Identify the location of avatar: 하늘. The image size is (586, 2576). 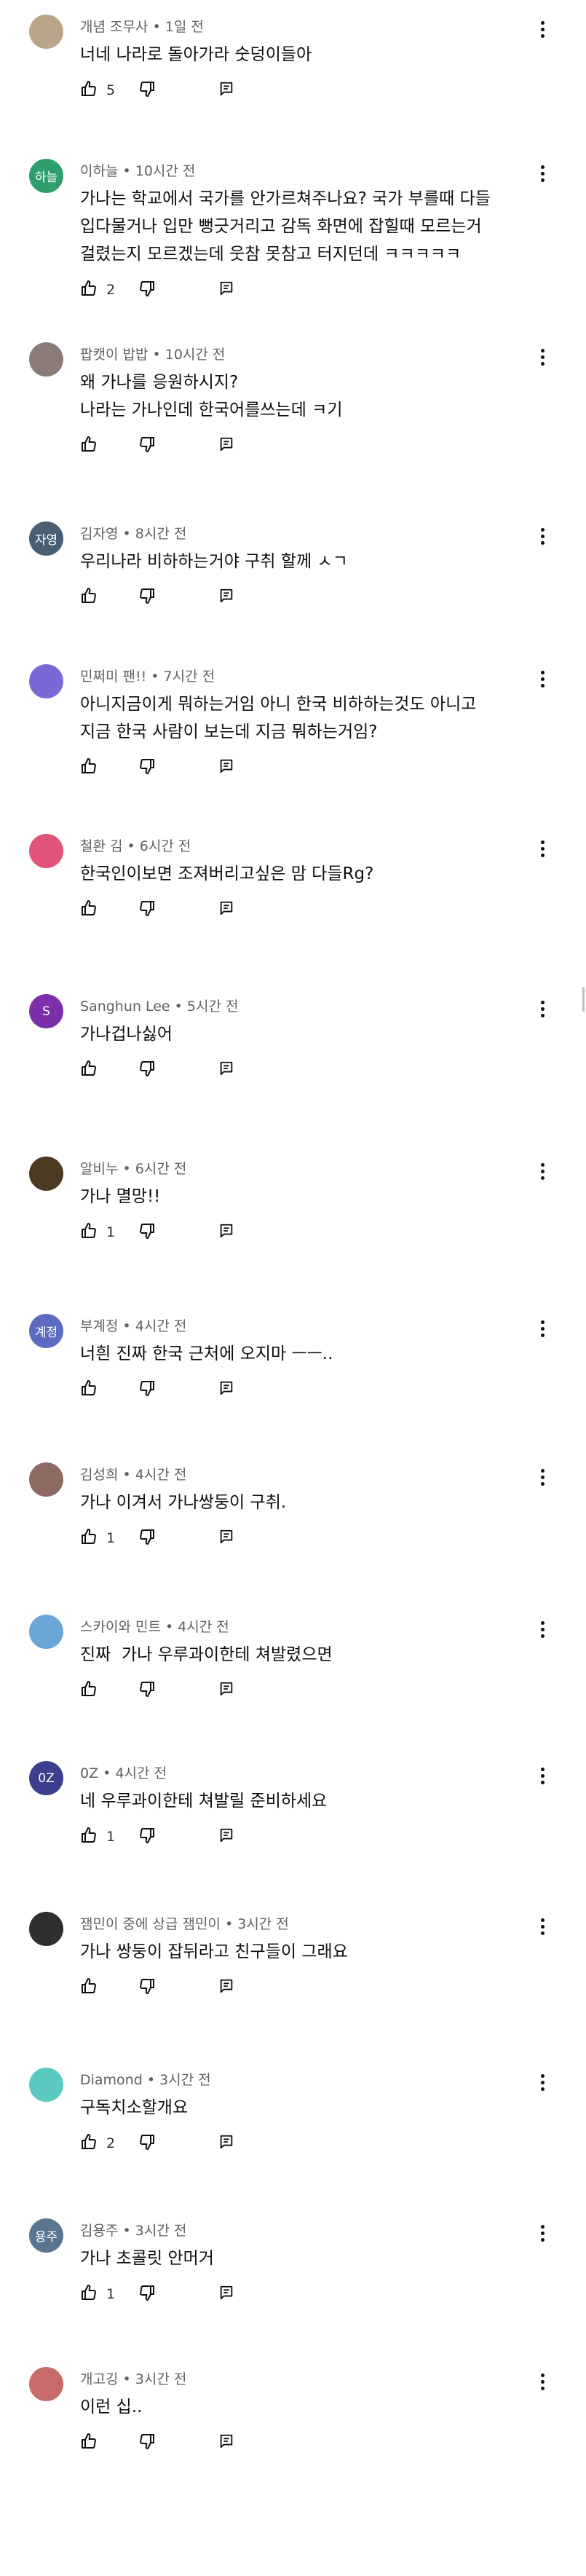
(46, 176).